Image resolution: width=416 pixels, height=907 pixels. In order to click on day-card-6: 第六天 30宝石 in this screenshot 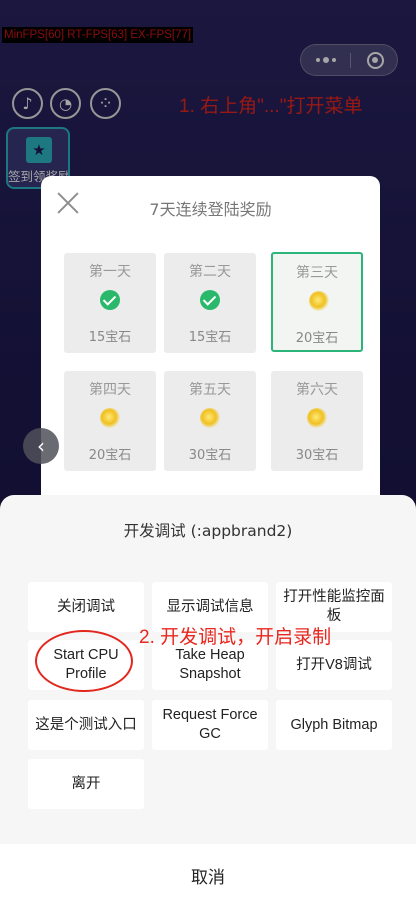, I will do `click(317, 421)`.